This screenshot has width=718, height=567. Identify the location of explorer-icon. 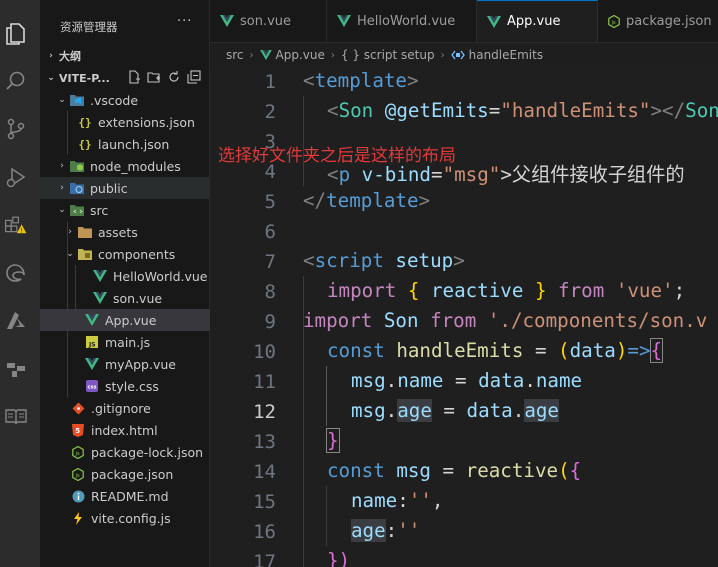
(16, 34).